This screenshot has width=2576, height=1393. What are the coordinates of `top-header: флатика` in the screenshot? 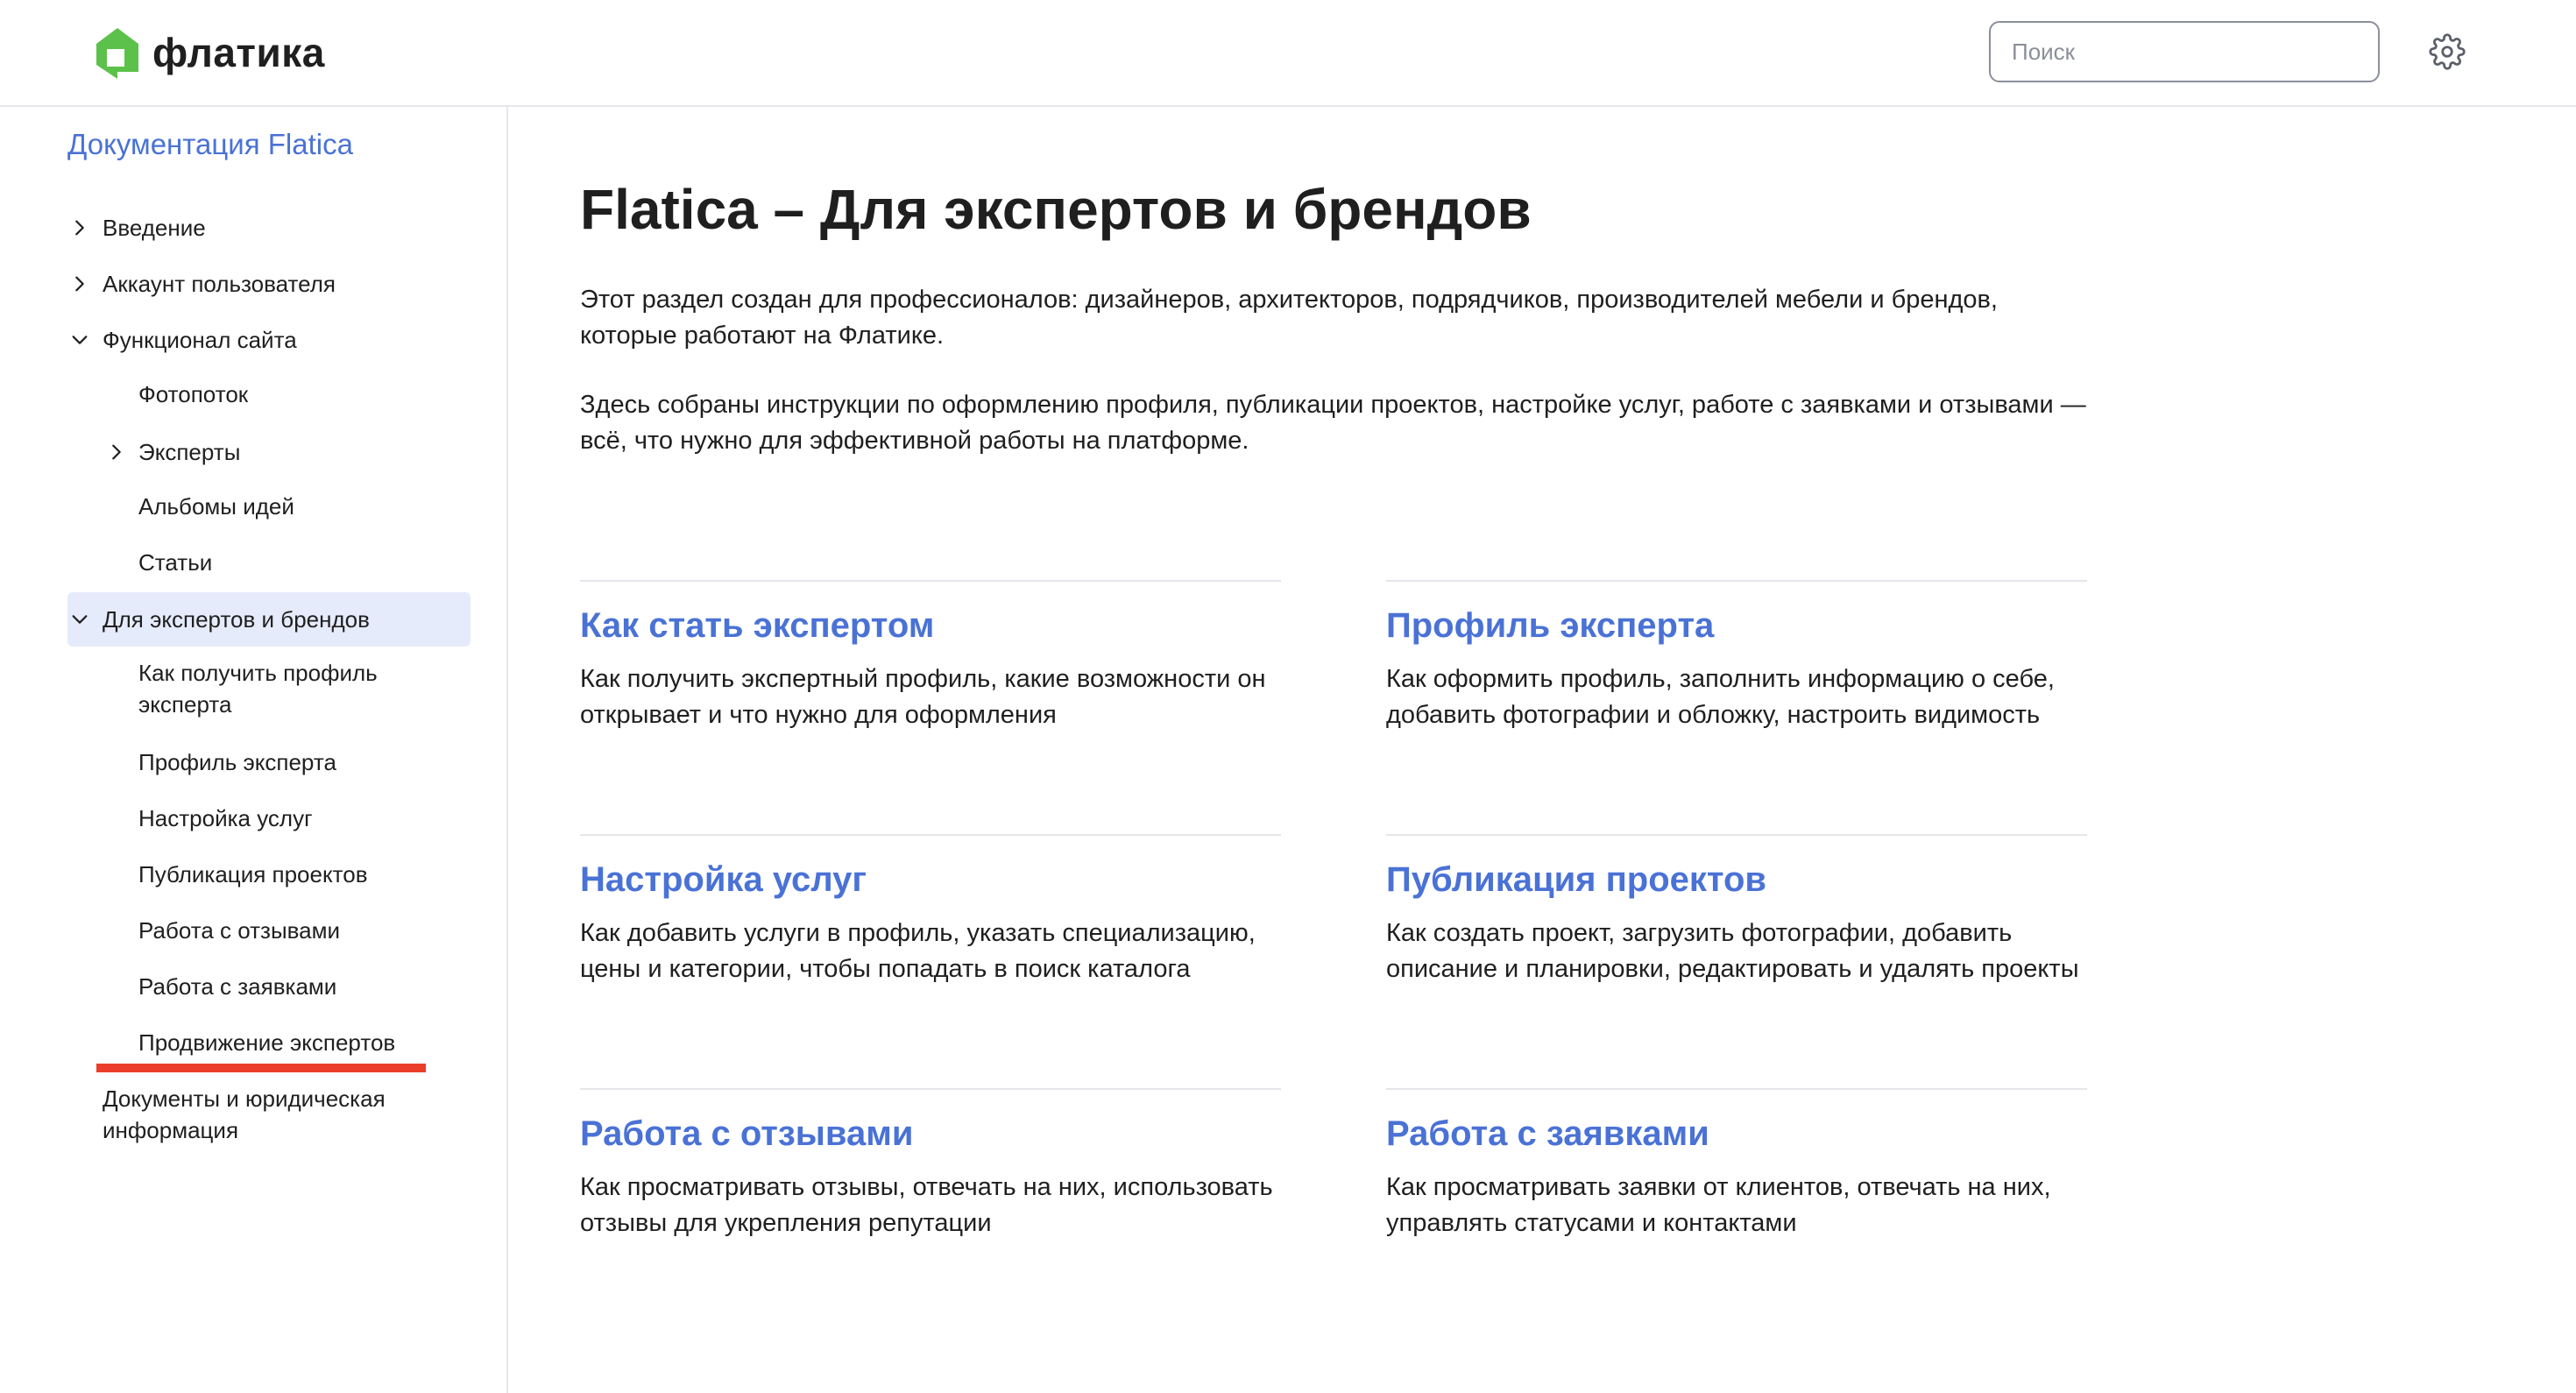 It's located at (1288, 53).